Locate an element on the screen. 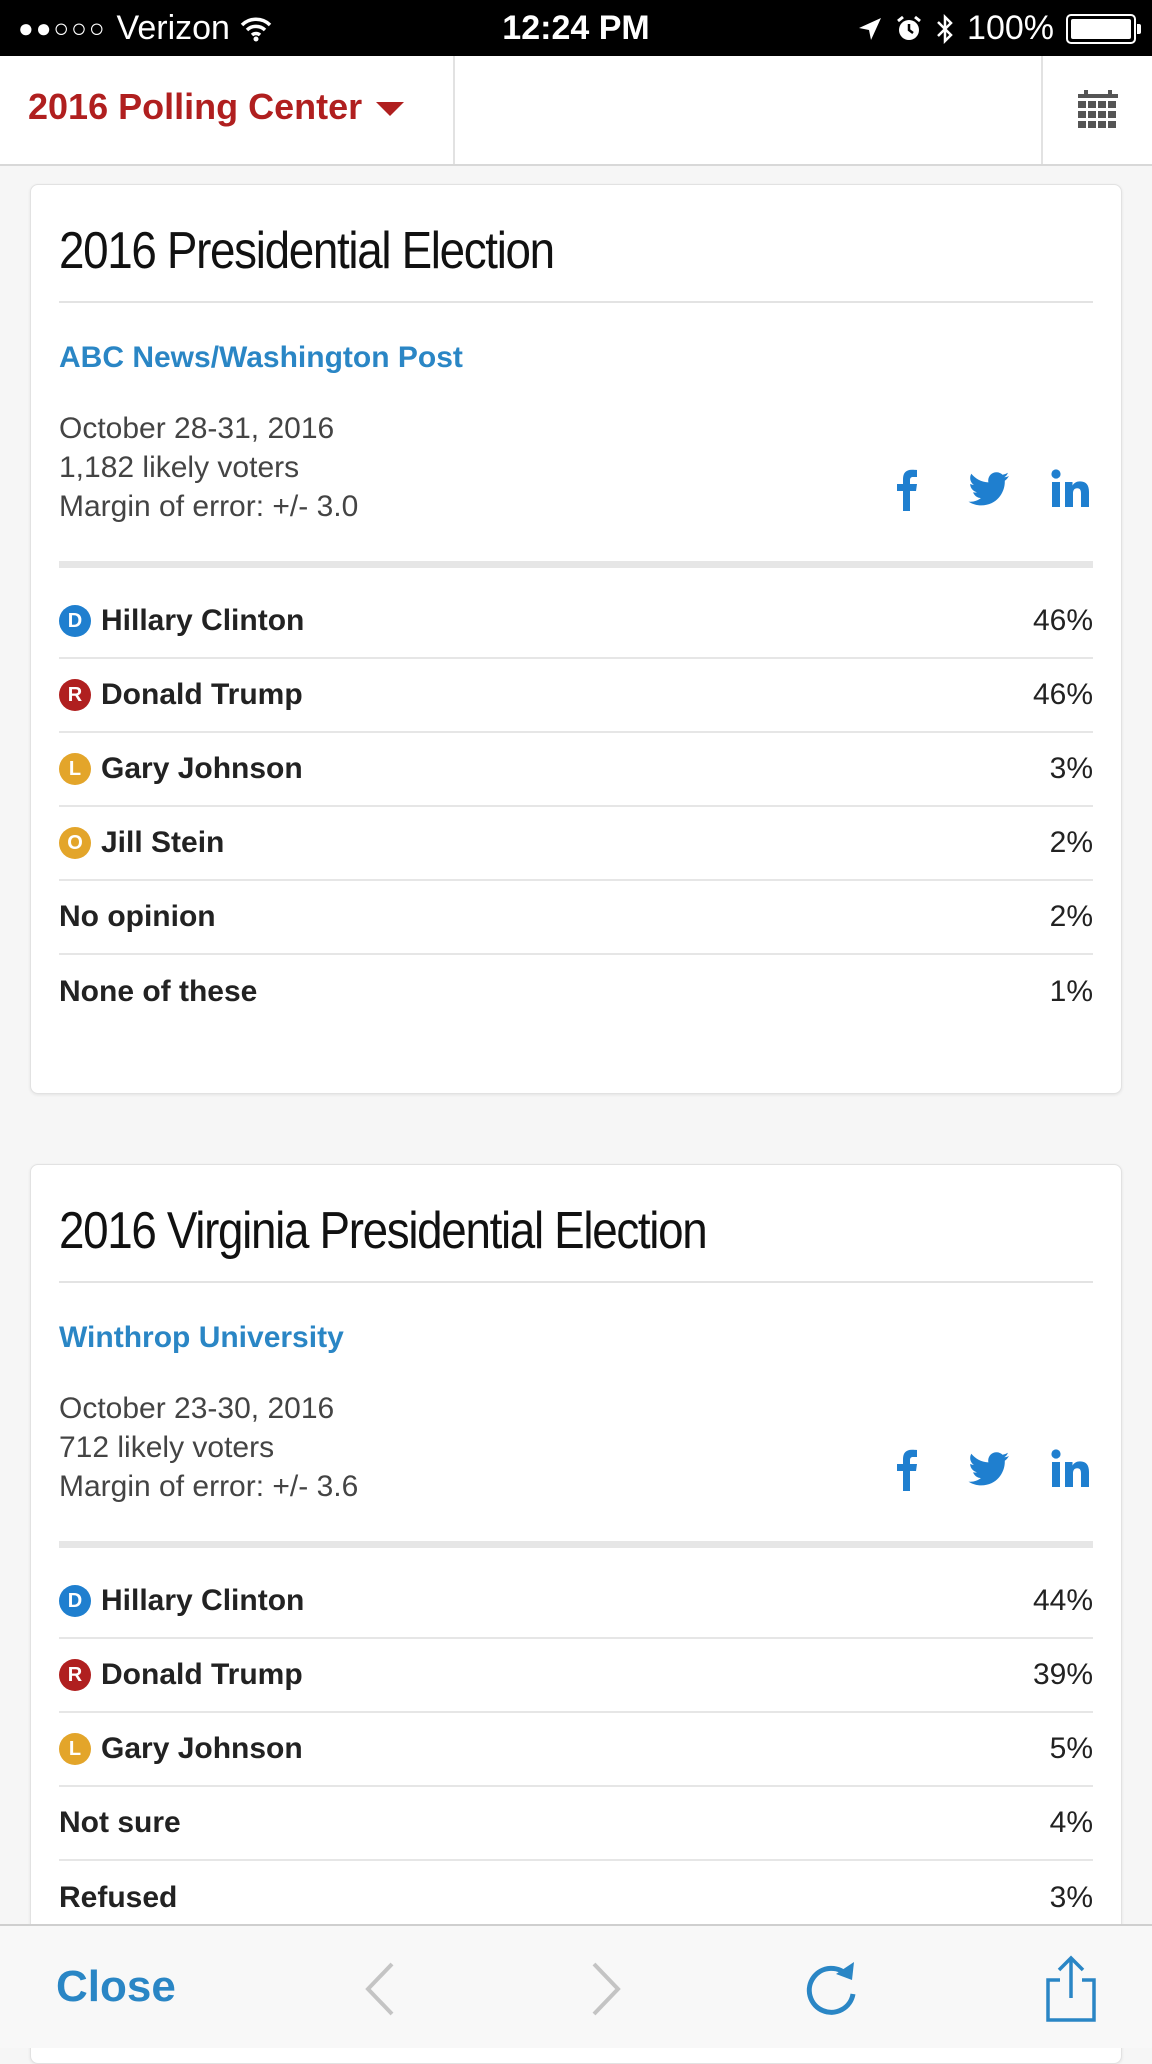 The image size is (1152, 2064). candidate-percent: 39% is located at coordinates (1062, 1674).